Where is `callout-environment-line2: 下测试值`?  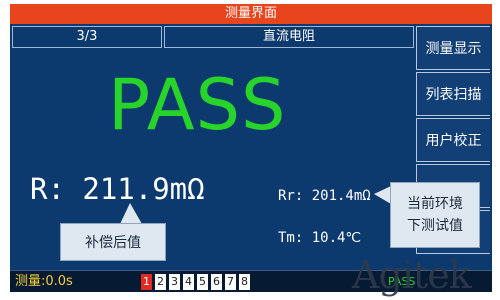 callout-environment-line2: 下测试值 is located at coordinates (435, 226).